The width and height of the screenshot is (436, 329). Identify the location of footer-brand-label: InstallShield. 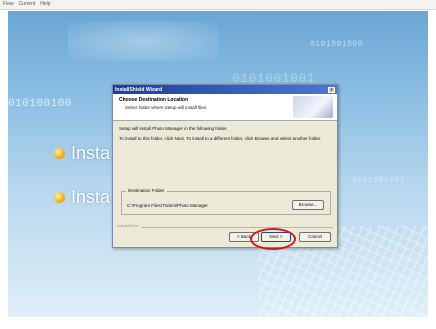
(129, 225).